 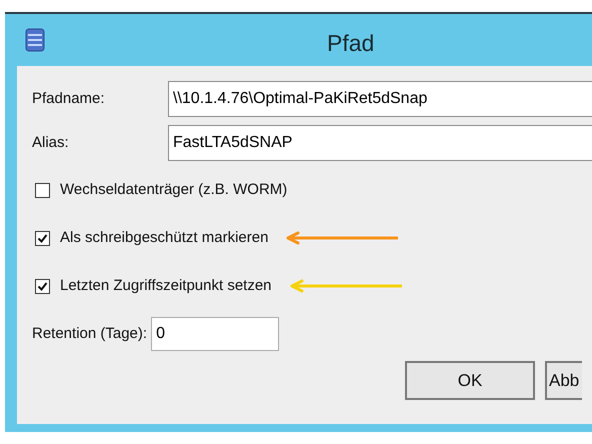 I want to click on text-input: FastLTA5dSNAP, so click(x=380, y=143).